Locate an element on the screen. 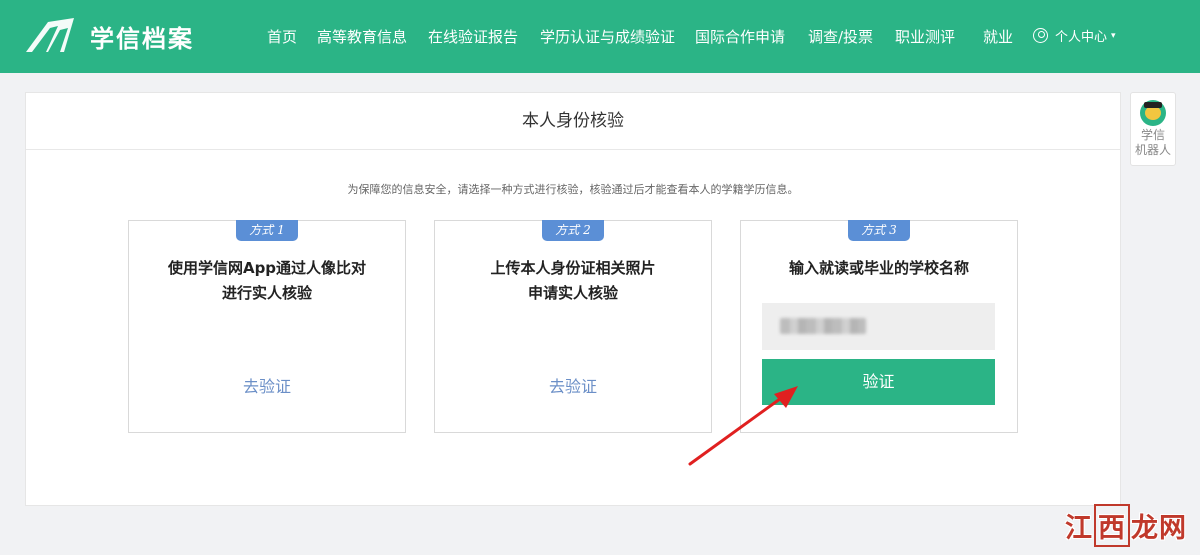 This screenshot has width=1200, height=555. watermark-char: 龙网 is located at coordinates (1159, 528).